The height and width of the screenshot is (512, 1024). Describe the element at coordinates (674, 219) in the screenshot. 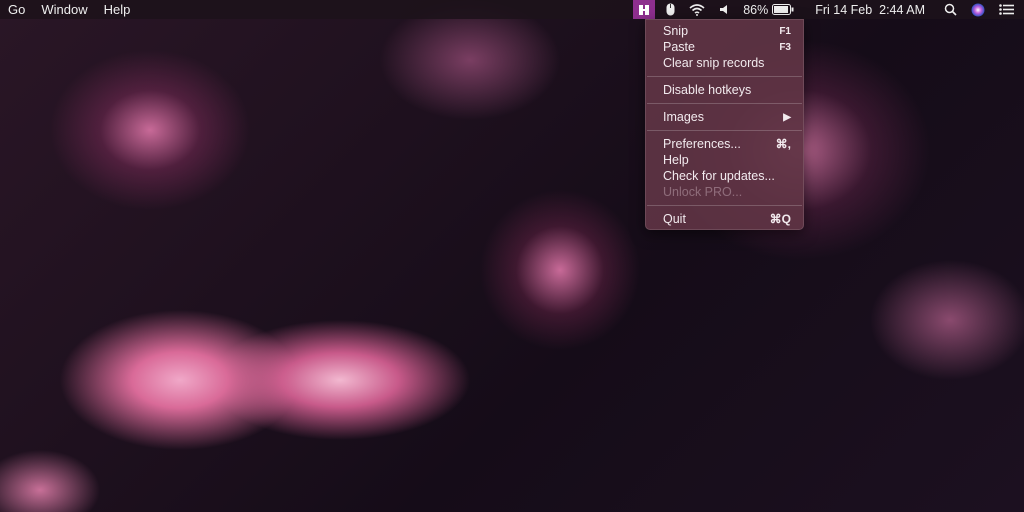

I see `label: Quit` at that location.